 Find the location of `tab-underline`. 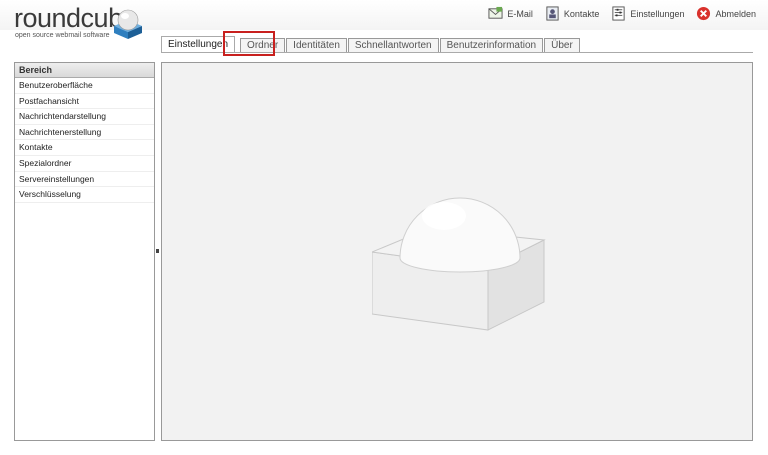

tab-underline is located at coordinates (457, 52).